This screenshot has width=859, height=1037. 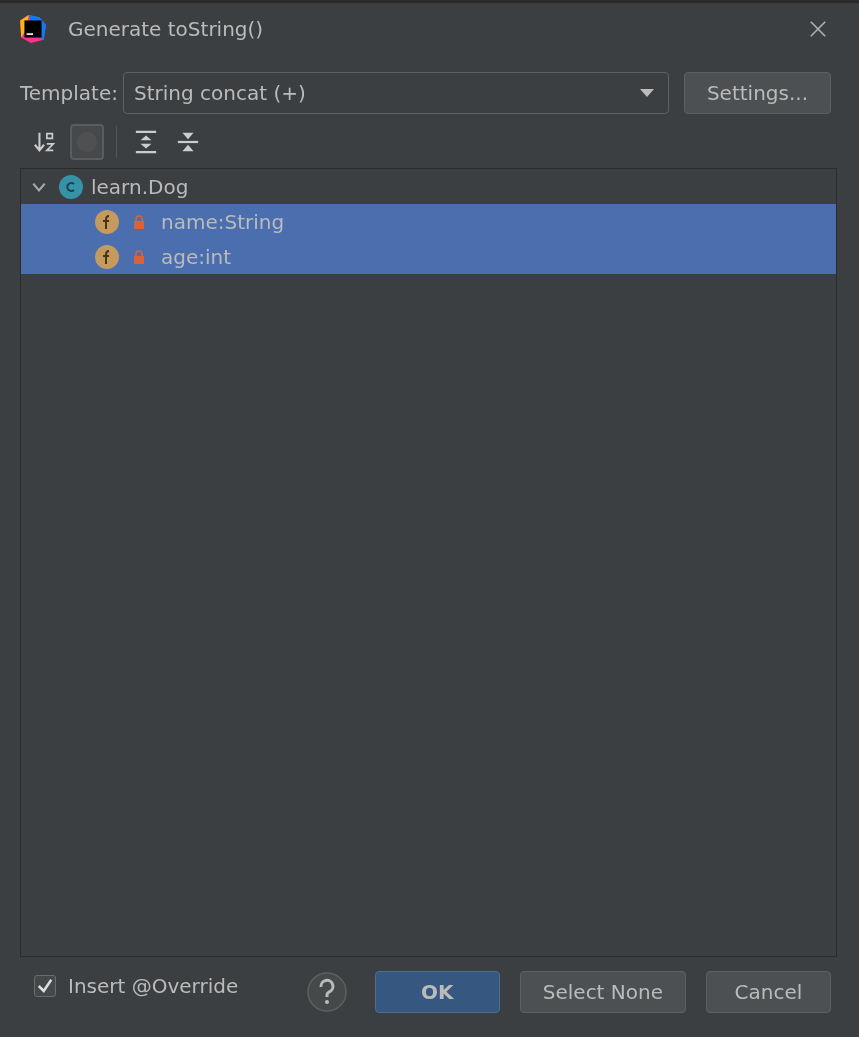 What do you see at coordinates (396, 93) in the screenshot?
I see `template-dropdown: String concat (+)` at bounding box center [396, 93].